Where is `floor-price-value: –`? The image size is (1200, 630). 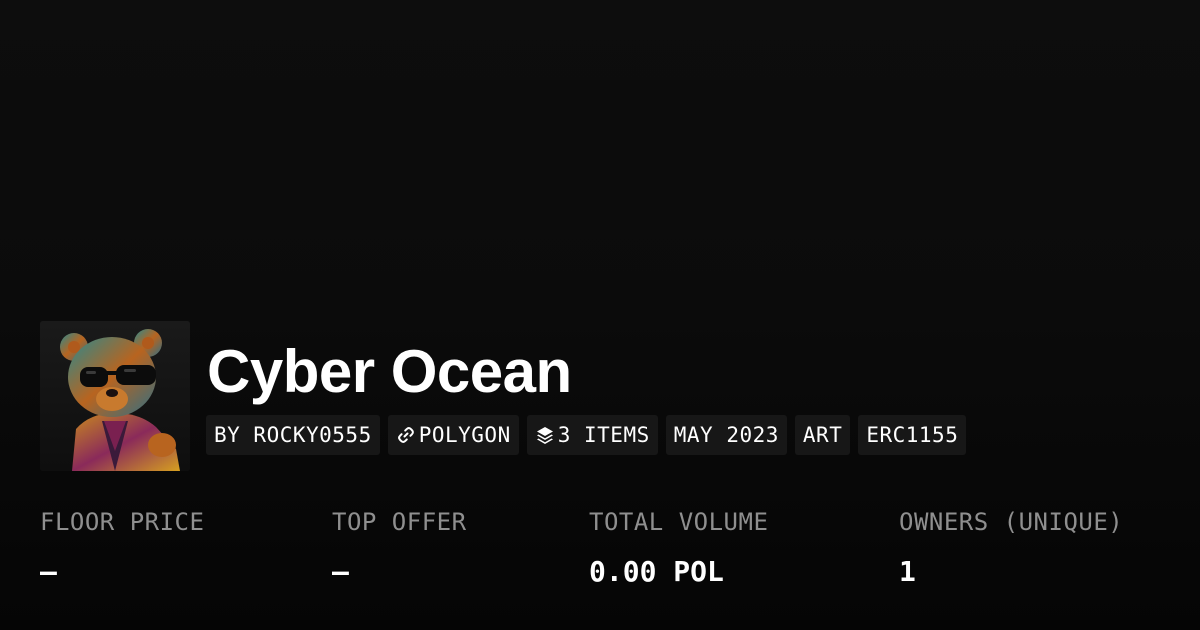 floor-price-value: – is located at coordinates (48, 571).